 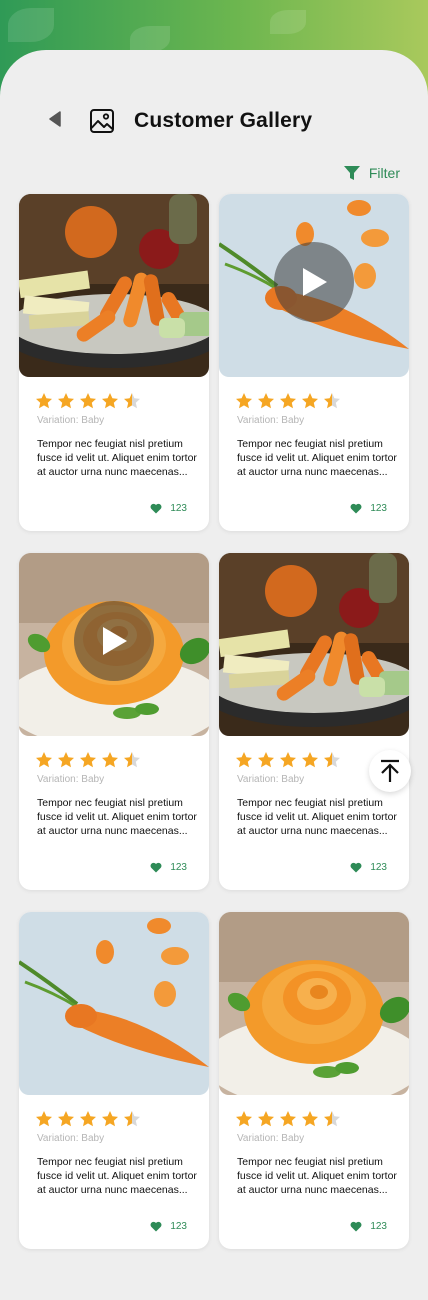 I want to click on back-arrow-icon, so click(x=55, y=119).